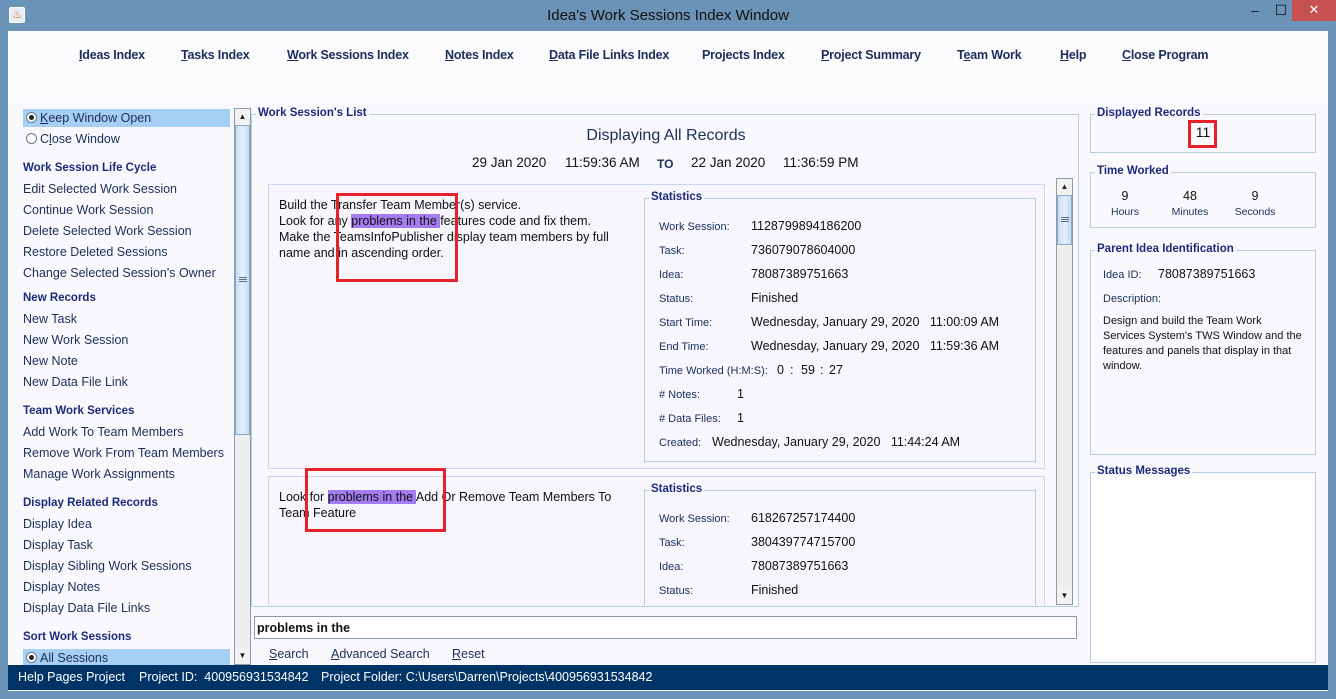 This screenshot has width=1336, height=699. Describe the element at coordinates (95, 252) in the screenshot. I see `restore-deleted-sessions-link: Restore Deleted Sessions` at that location.